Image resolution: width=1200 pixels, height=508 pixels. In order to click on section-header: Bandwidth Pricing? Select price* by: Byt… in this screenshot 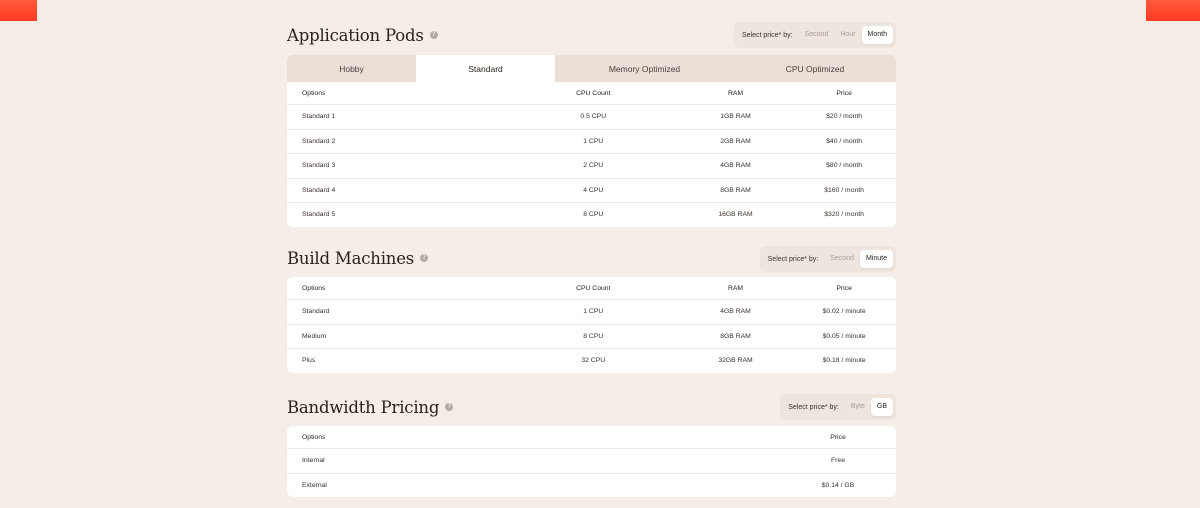, I will do `click(591, 409)`.